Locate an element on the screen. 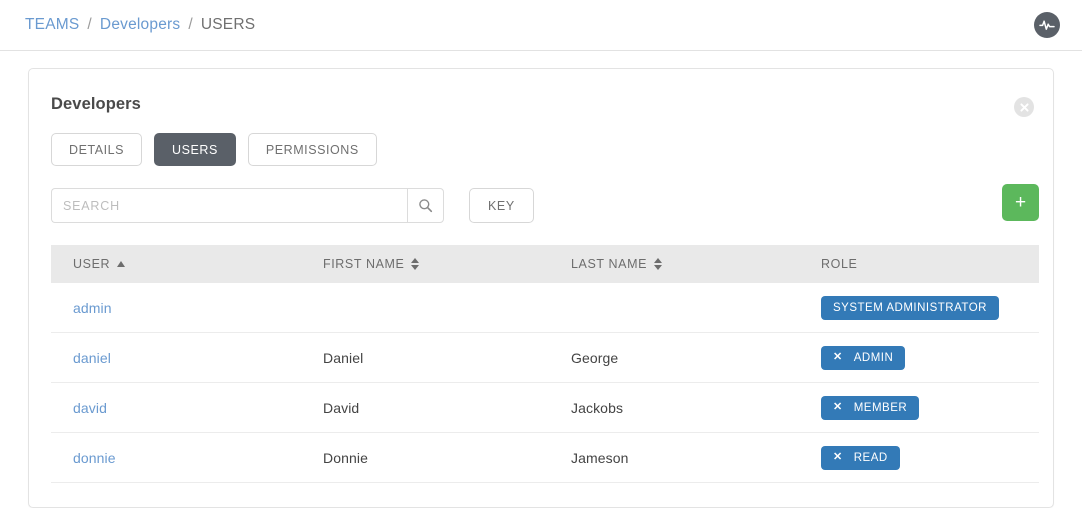 The image size is (1082, 508). table-row: david David Jackobs ✕ MEMBER is located at coordinates (545, 408).